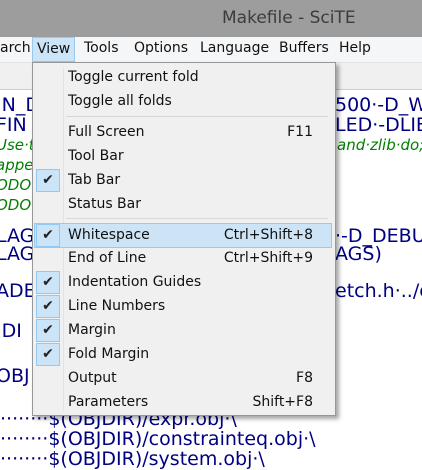  Describe the element at coordinates (183, 402) in the screenshot. I see `menu-item-parameters: Parameters Shift+F8` at that location.